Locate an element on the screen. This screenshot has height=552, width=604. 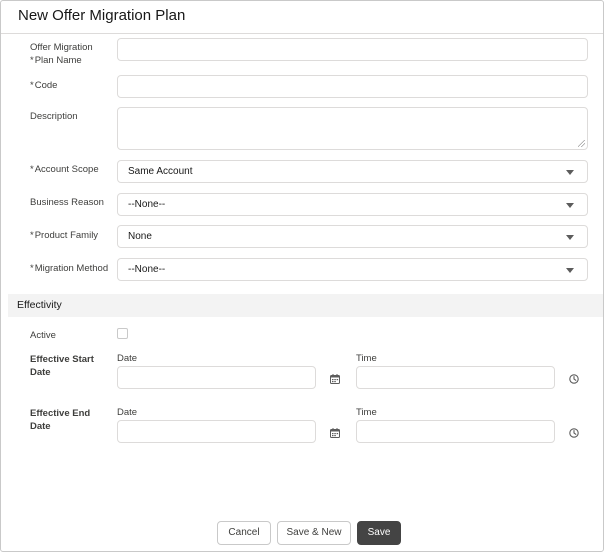
start-time-label: Time is located at coordinates (366, 358).